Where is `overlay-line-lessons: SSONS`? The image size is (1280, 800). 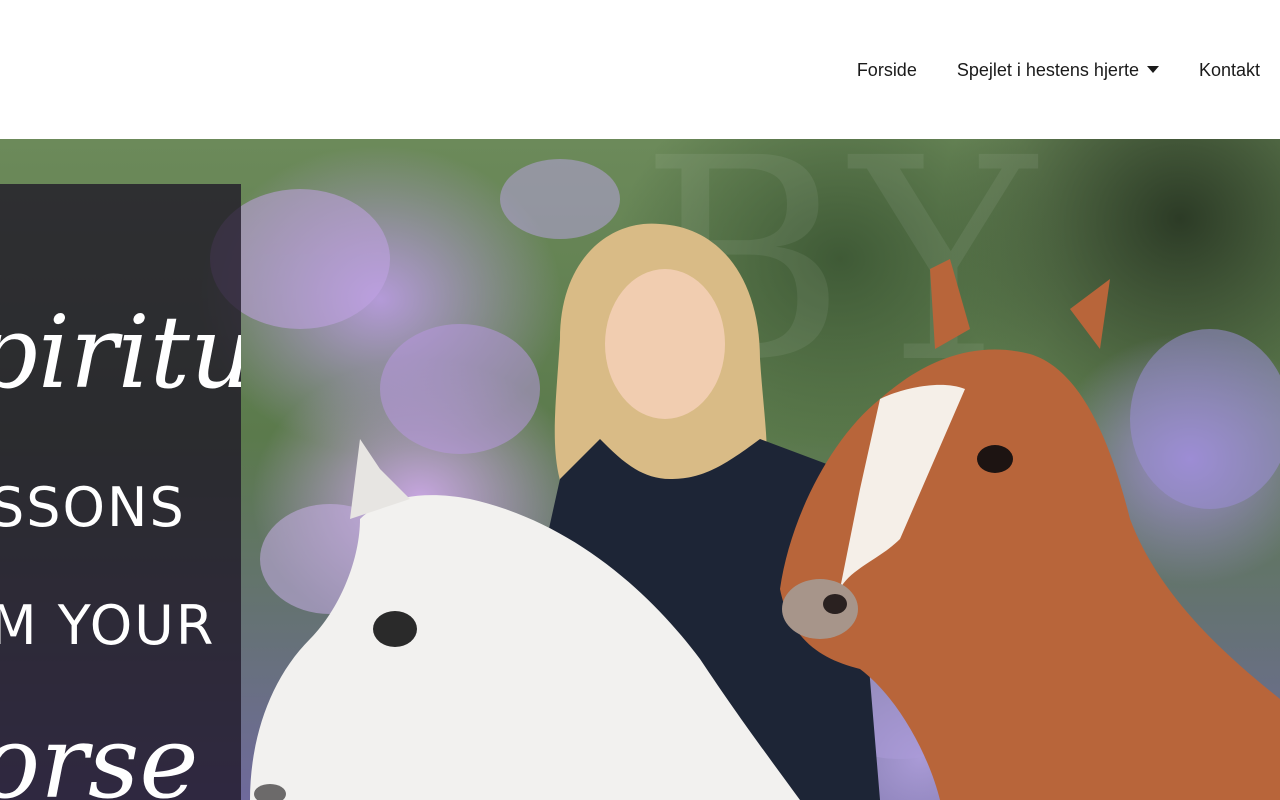 overlay-line-lessons: SSONS is located at coordinates (93, 507).